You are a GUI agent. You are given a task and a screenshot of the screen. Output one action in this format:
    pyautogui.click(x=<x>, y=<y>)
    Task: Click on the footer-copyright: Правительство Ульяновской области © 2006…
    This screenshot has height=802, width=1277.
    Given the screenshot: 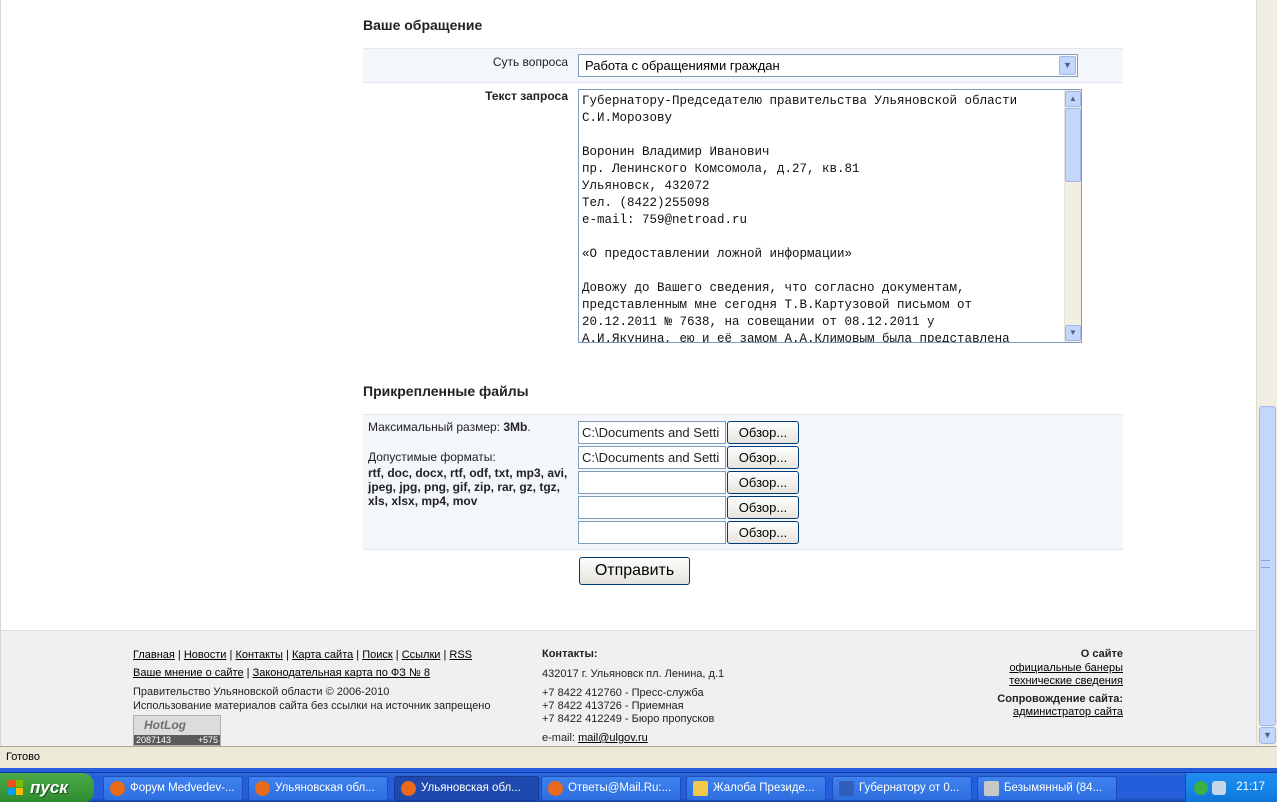 What is the action you would take?
    pyautogui.click(x=261, y=692)
    